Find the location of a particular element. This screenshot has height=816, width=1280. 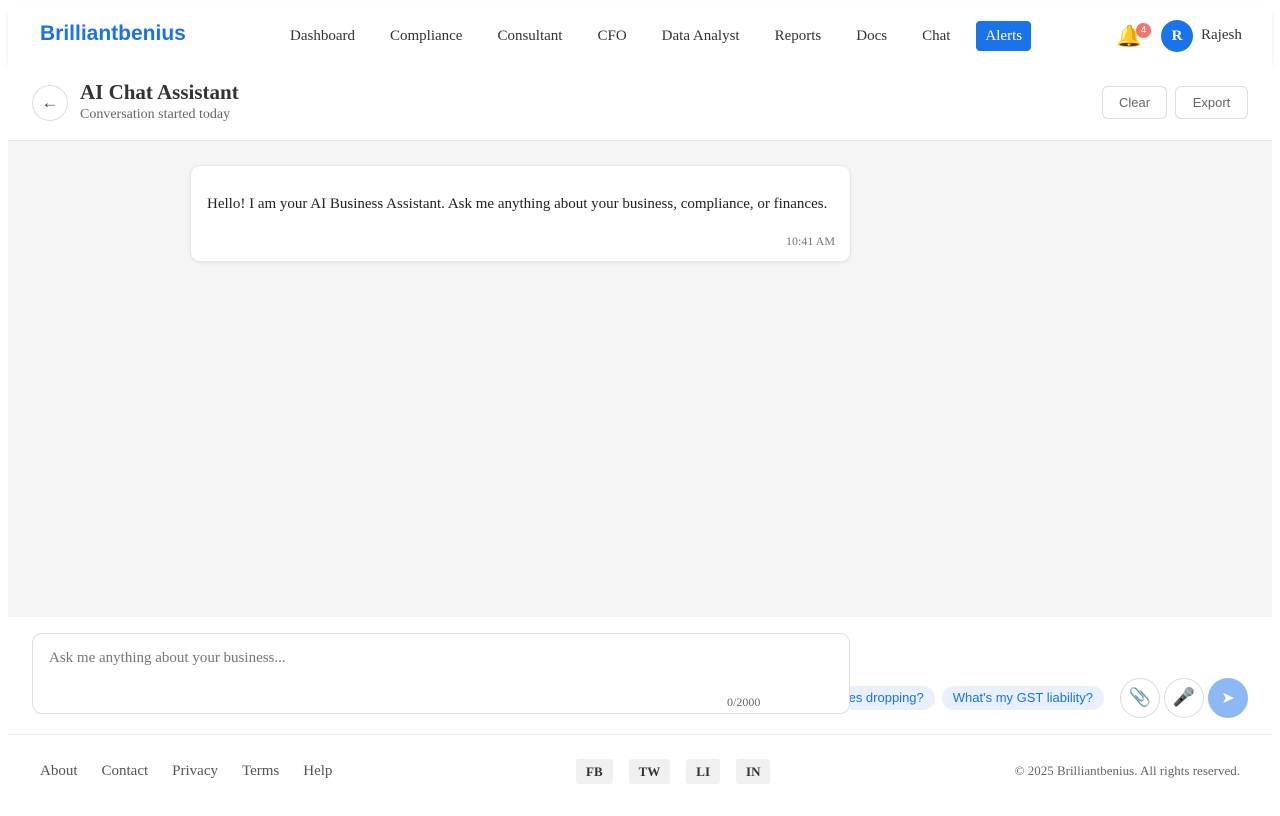

send-icon: ➤ is located at coordinates (1228, 697).